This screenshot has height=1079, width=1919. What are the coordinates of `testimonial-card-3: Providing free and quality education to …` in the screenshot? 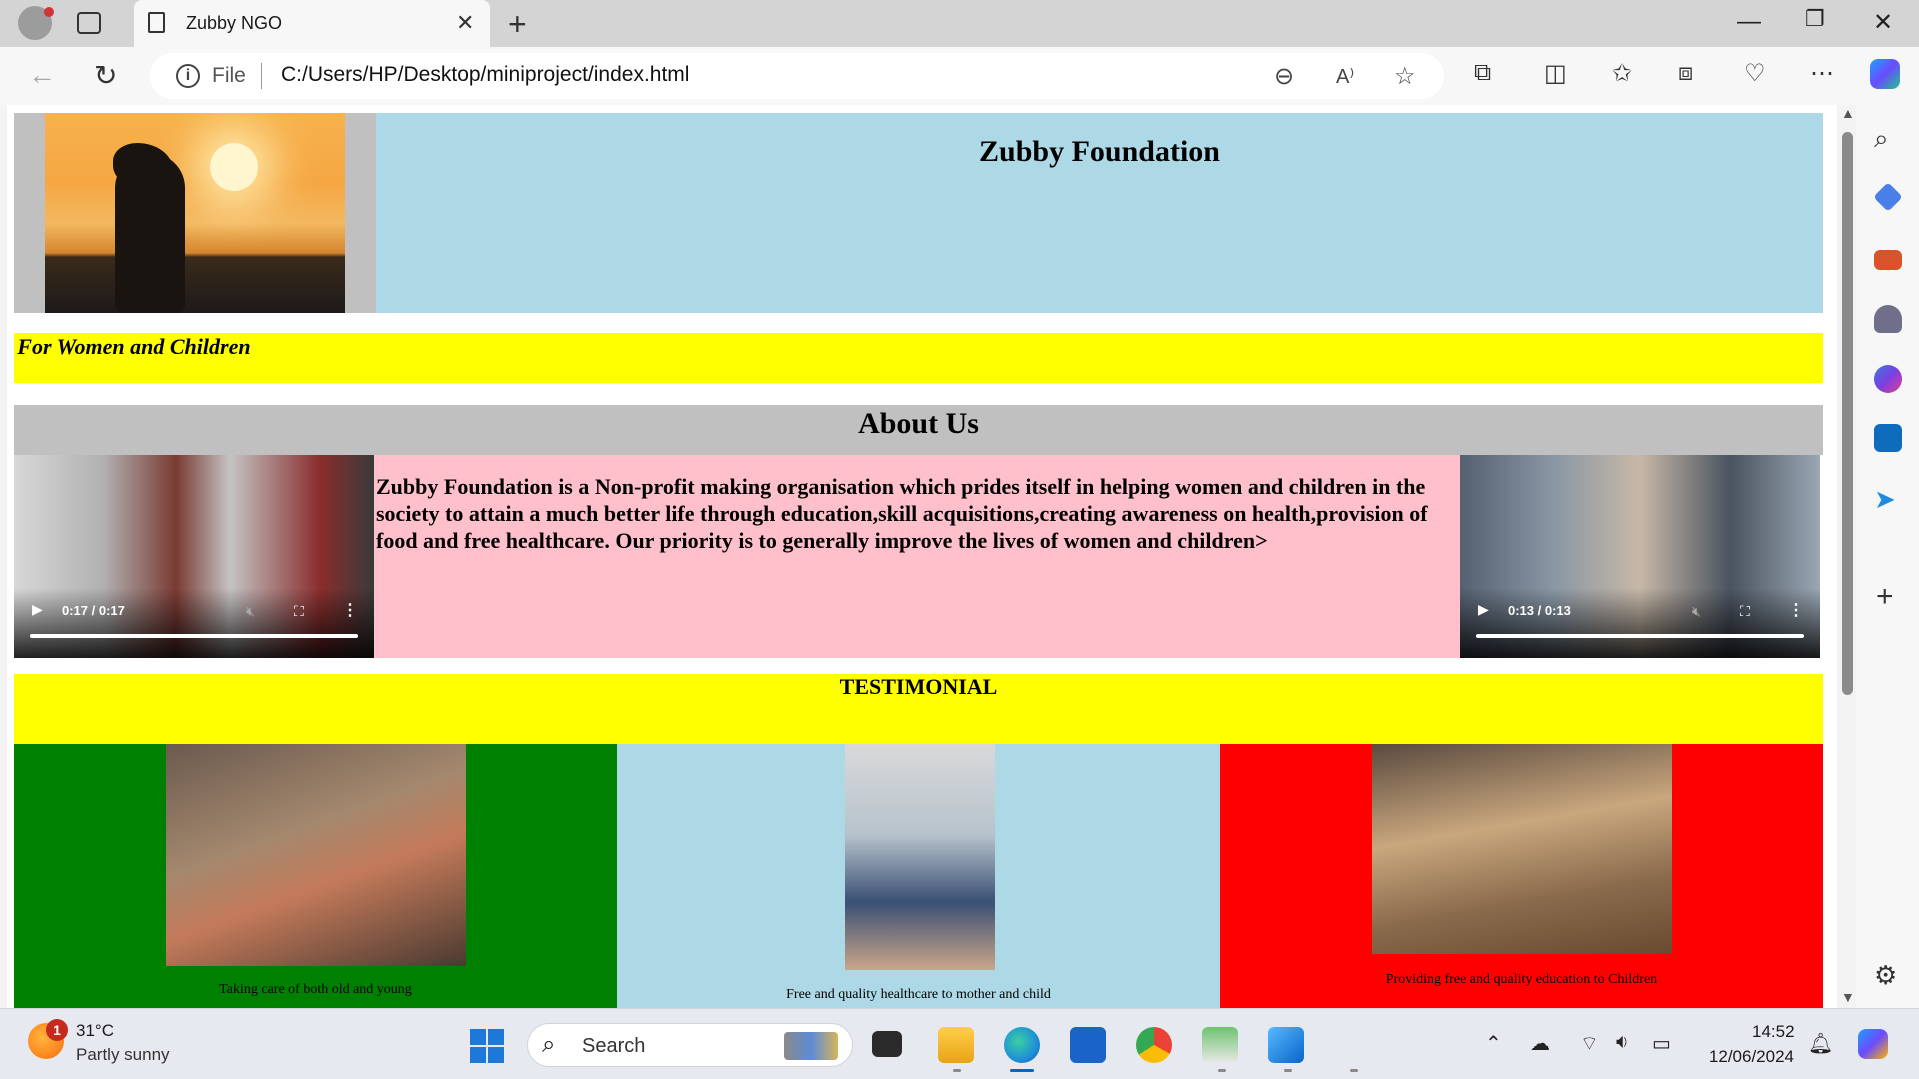 It's located at (1521, 876).